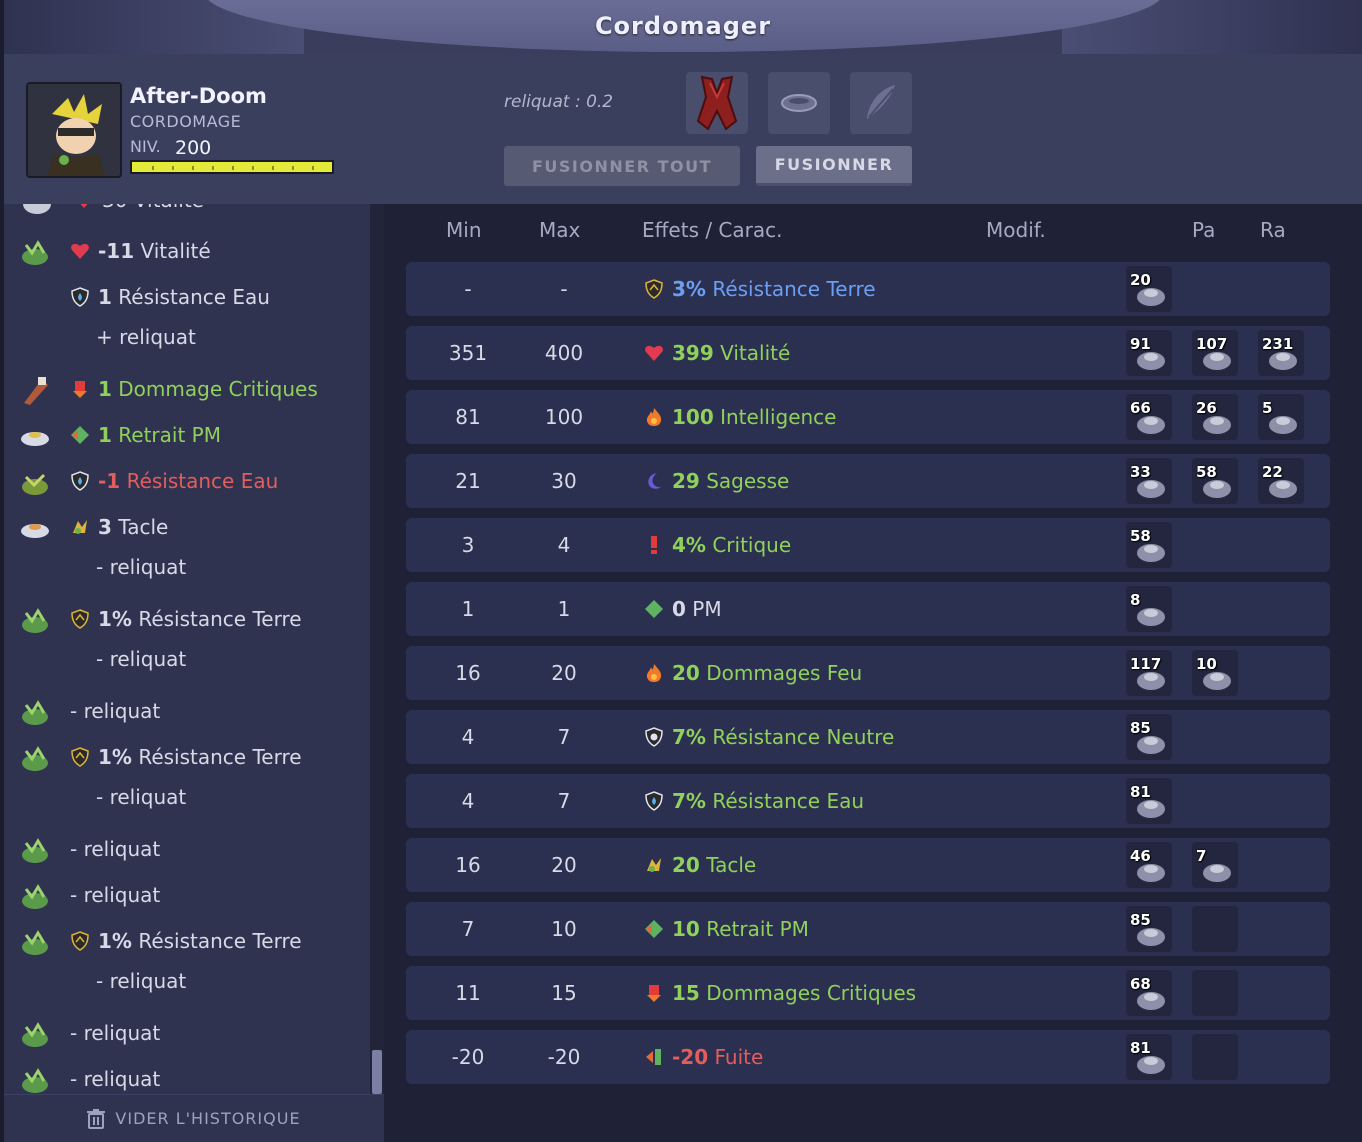 This screenshot has height=1142, width=1362. What do you see at coordinates (564, 929) in the screenshot?
I see `stat-max: 10` at bounding box center [564, 929].